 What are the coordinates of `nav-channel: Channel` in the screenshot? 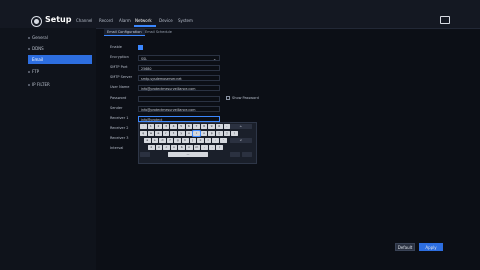 It's located at (84, 20).